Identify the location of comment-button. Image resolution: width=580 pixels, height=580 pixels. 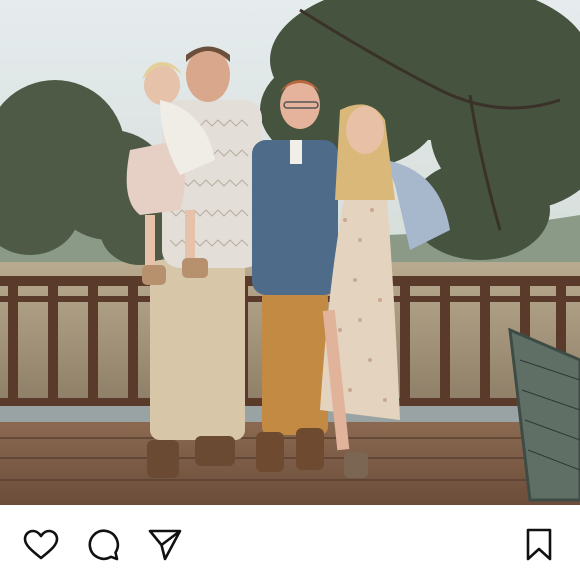
(103, 545).